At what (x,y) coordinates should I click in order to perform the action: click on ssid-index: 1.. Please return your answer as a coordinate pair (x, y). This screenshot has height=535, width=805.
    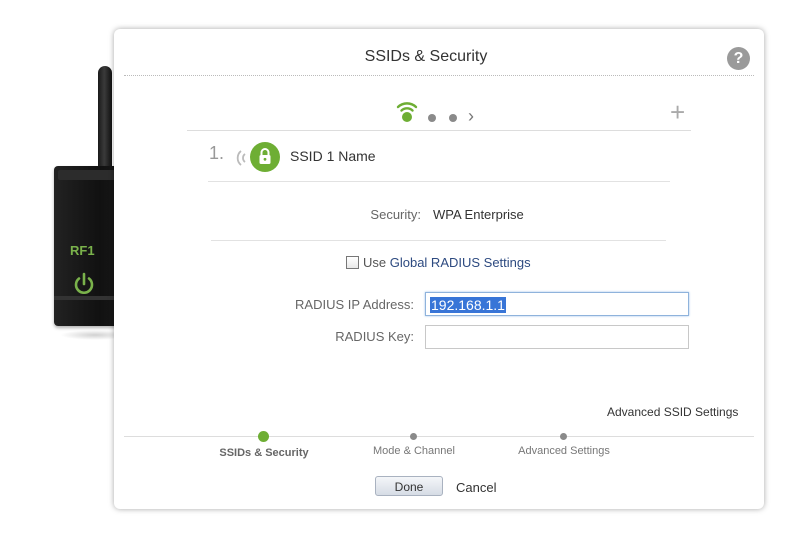
    Looking at the image, I should click on (217, 153).